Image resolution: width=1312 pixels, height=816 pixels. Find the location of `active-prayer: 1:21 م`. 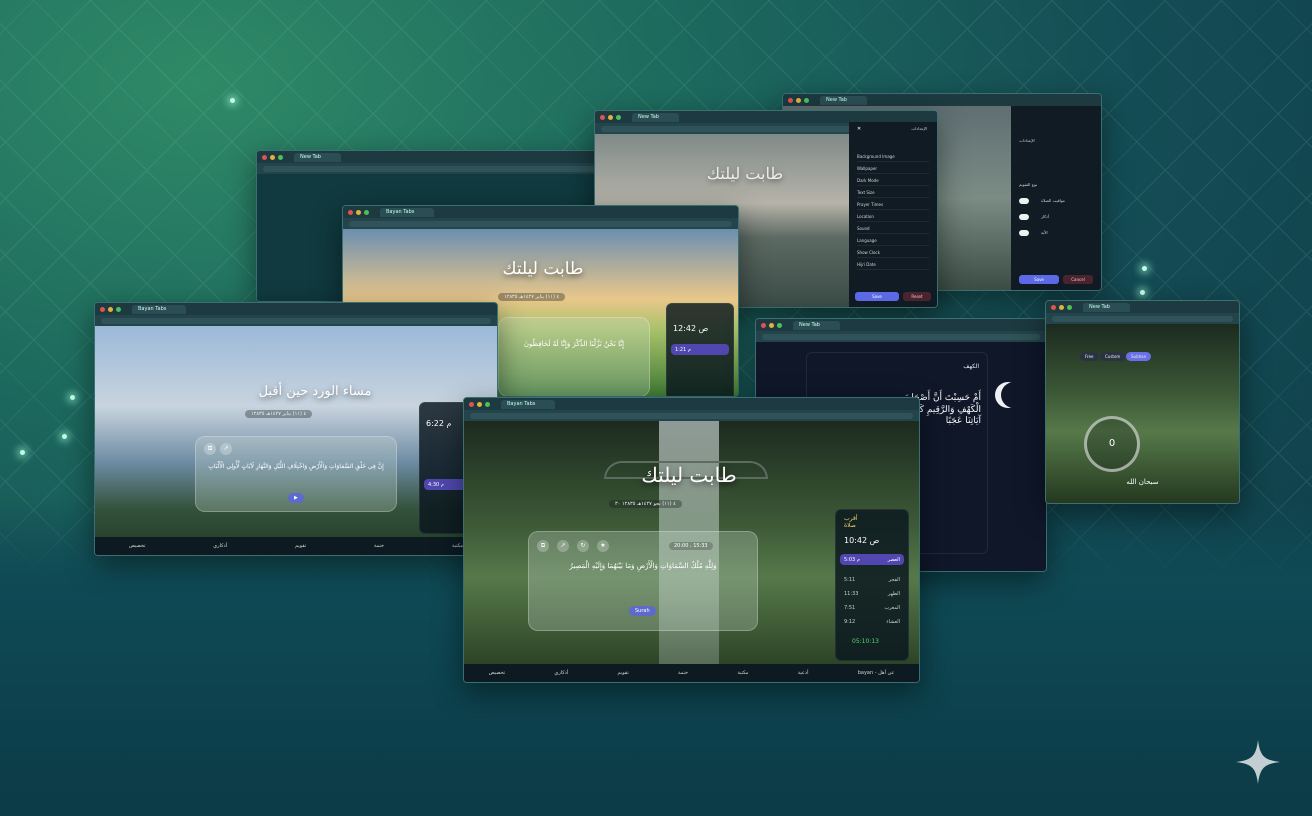

active-prayer: 1:21 م is located at coordinates (700, 349).